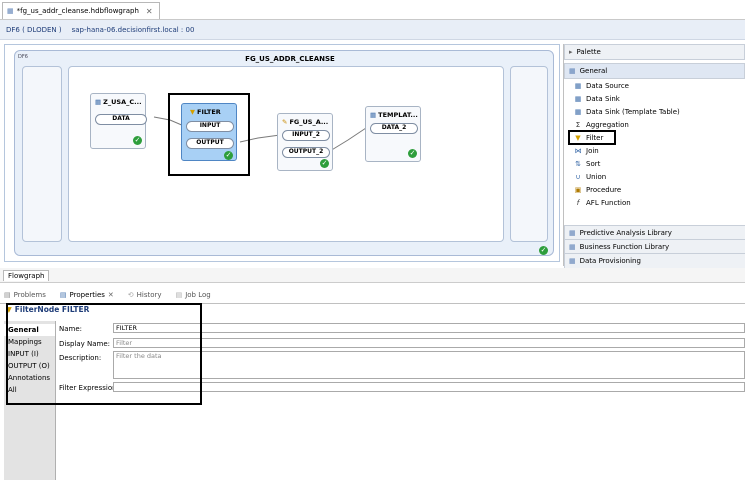 This screenshot has width=745, height=480. I want to click on view-tabs: ▤ Problems ▤ Properties ✕ ⟲ History ▤ Job Log, so click(372, 295).